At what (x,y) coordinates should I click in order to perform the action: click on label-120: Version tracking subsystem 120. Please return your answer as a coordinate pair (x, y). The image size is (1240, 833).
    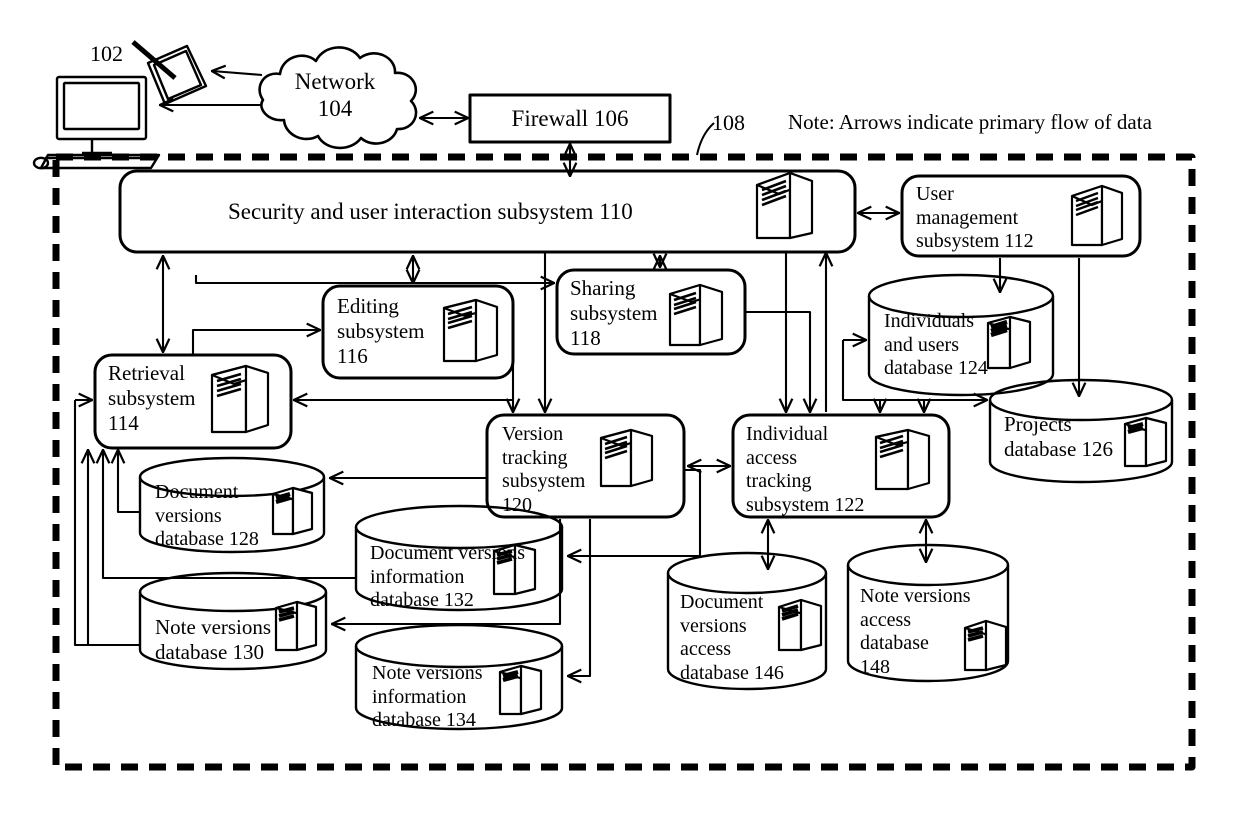
    Looking at the image, I should click on (543, 470).